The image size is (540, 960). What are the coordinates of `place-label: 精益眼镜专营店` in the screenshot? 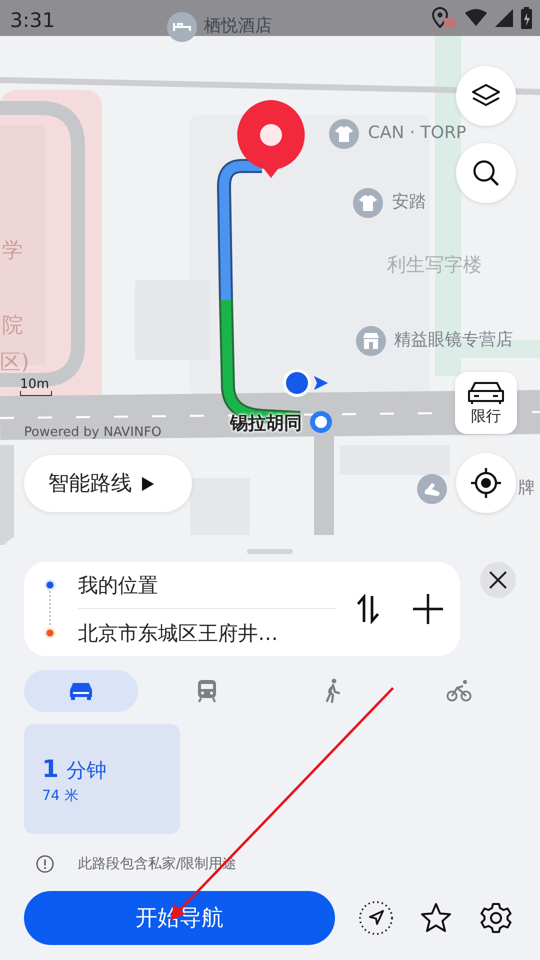 It's located at (453, 340).